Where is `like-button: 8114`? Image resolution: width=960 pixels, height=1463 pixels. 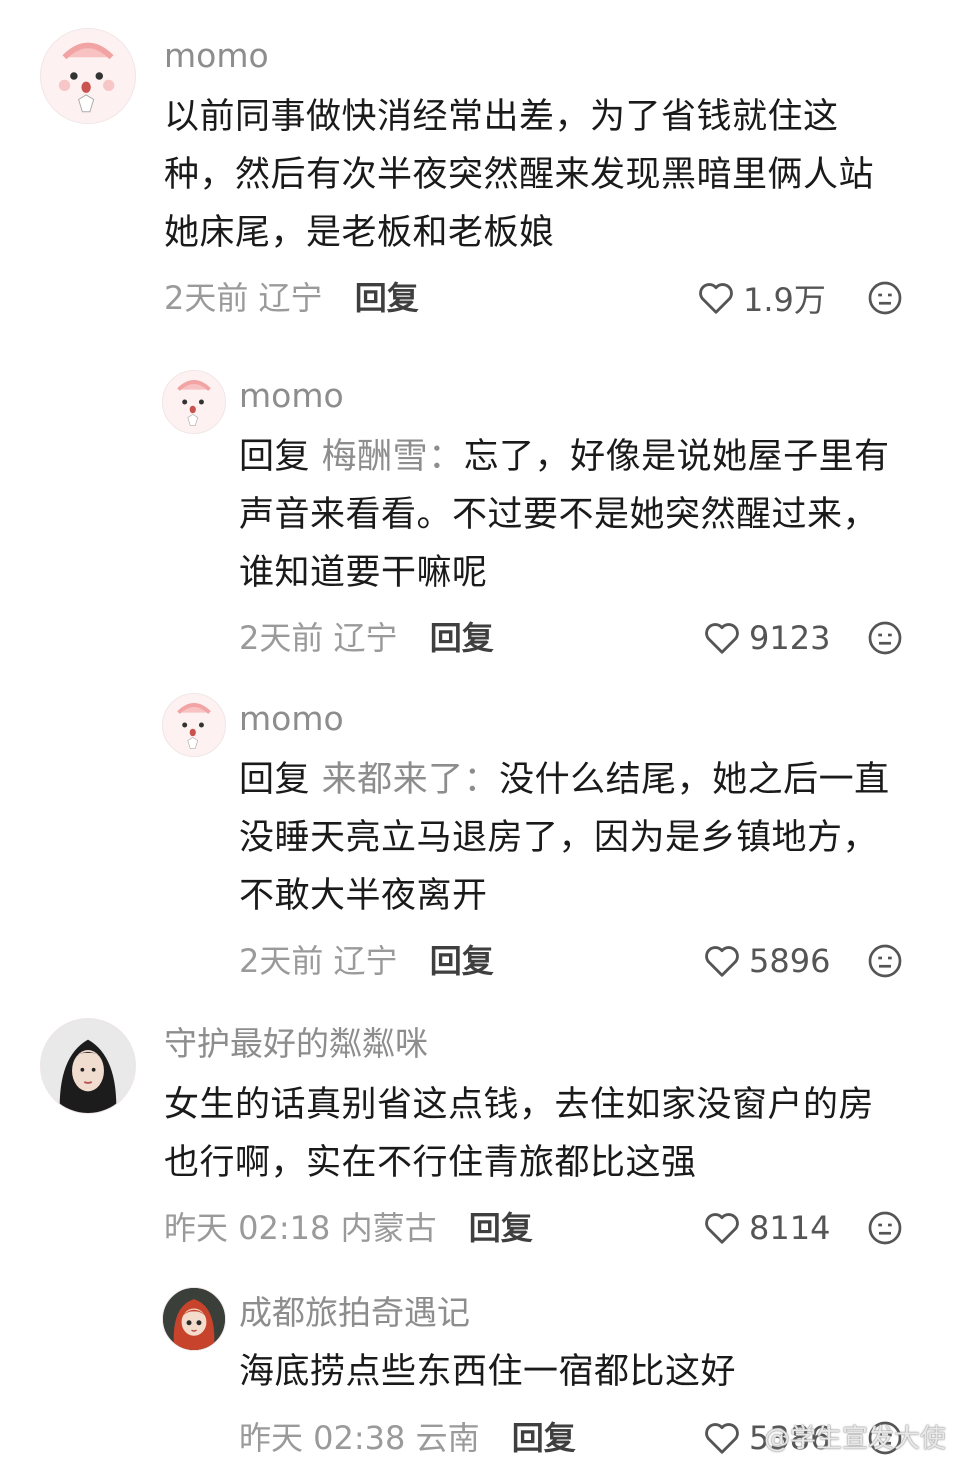
like-button: 8114 is located at coordinates (766, 1228).